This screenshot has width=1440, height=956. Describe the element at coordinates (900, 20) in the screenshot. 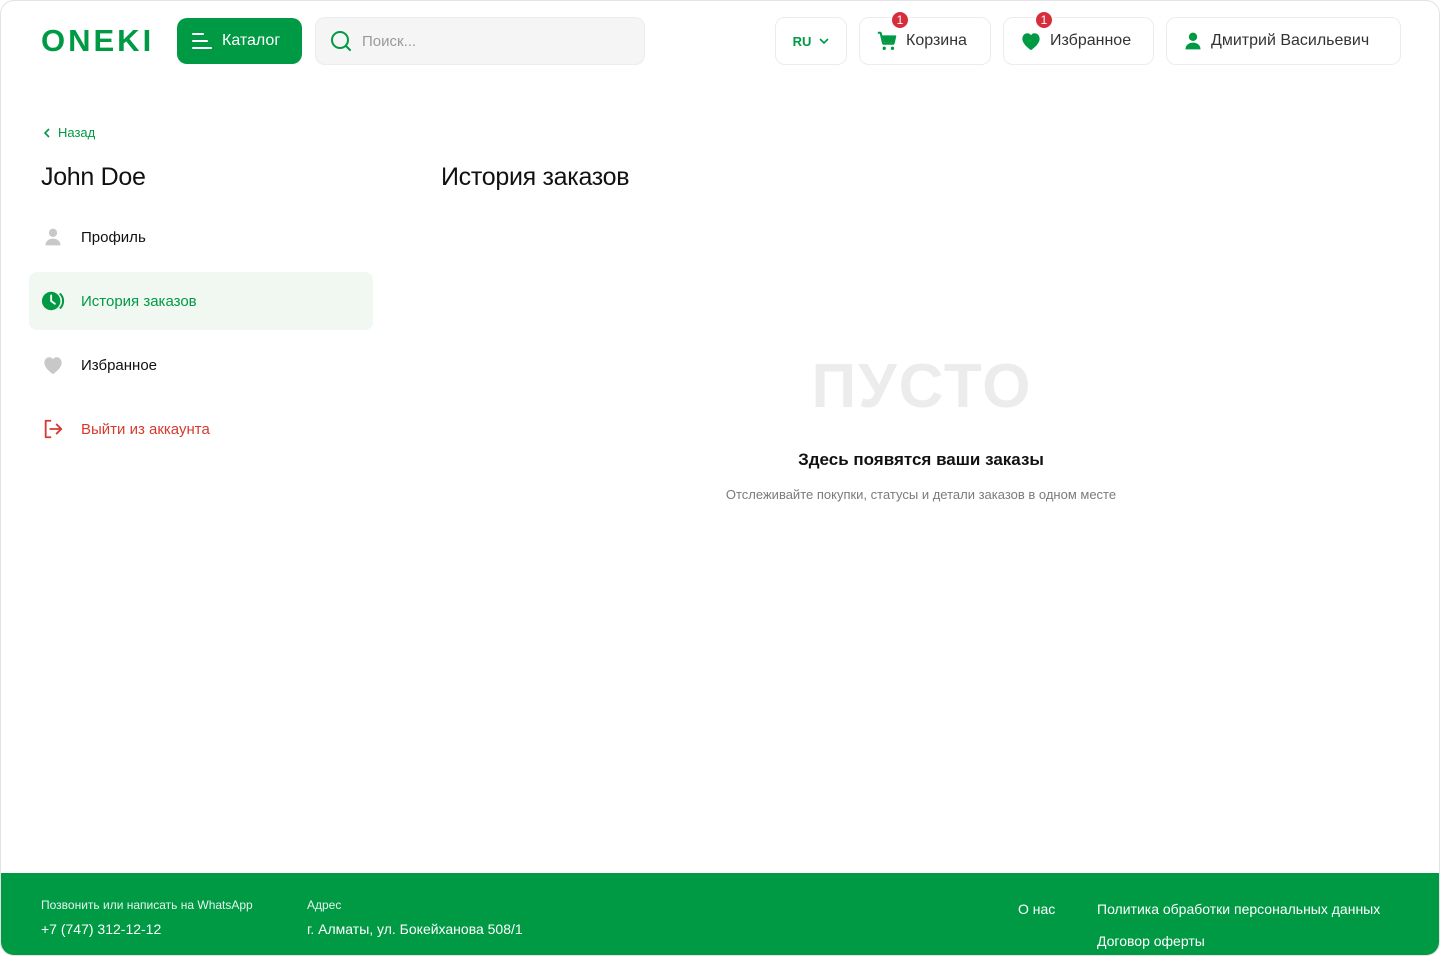

I see `cart-count-badge: 1` at that location.